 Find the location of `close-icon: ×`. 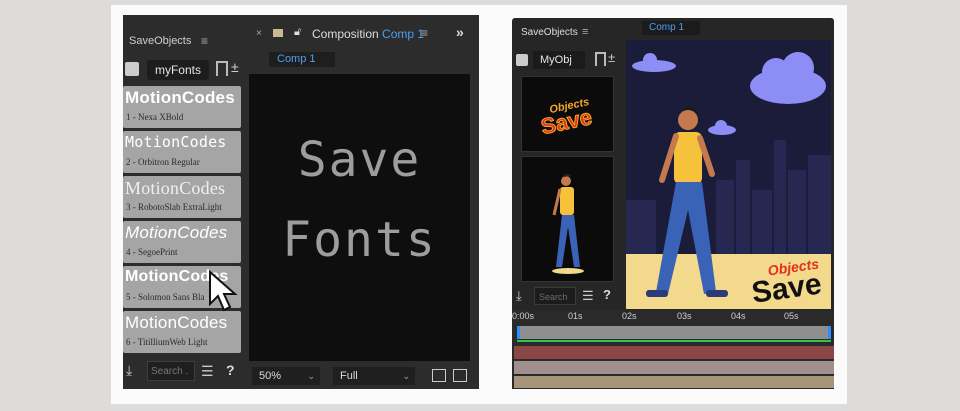

close-icon: × is located at coordinates (259, 33).